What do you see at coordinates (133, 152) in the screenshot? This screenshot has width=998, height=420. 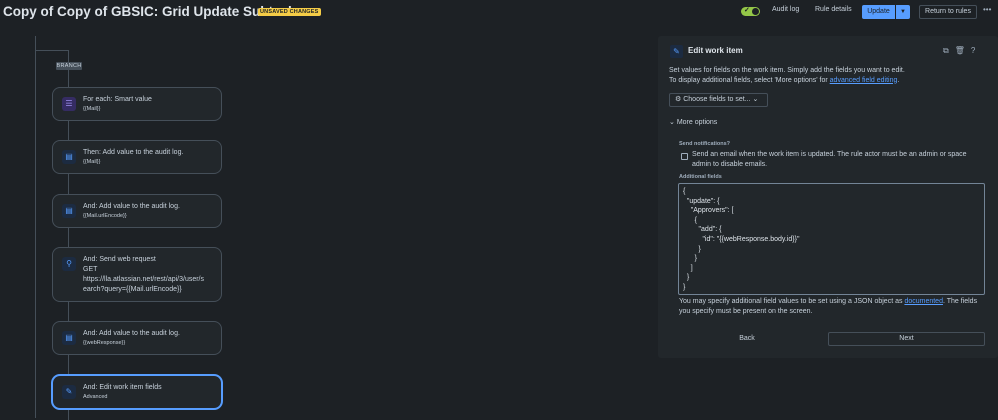 I see `card-title: Then: Add value to the audit log.` at bounding box center [133, 152].